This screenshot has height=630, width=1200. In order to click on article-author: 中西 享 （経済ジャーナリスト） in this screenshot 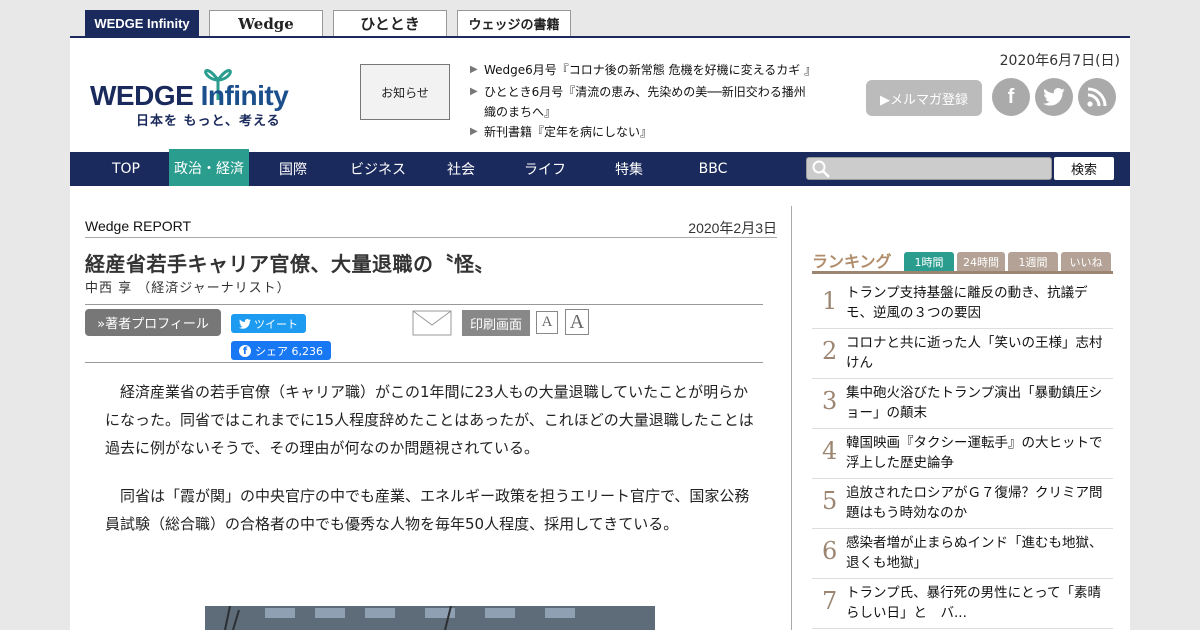, I will do `click(188, 288)`.